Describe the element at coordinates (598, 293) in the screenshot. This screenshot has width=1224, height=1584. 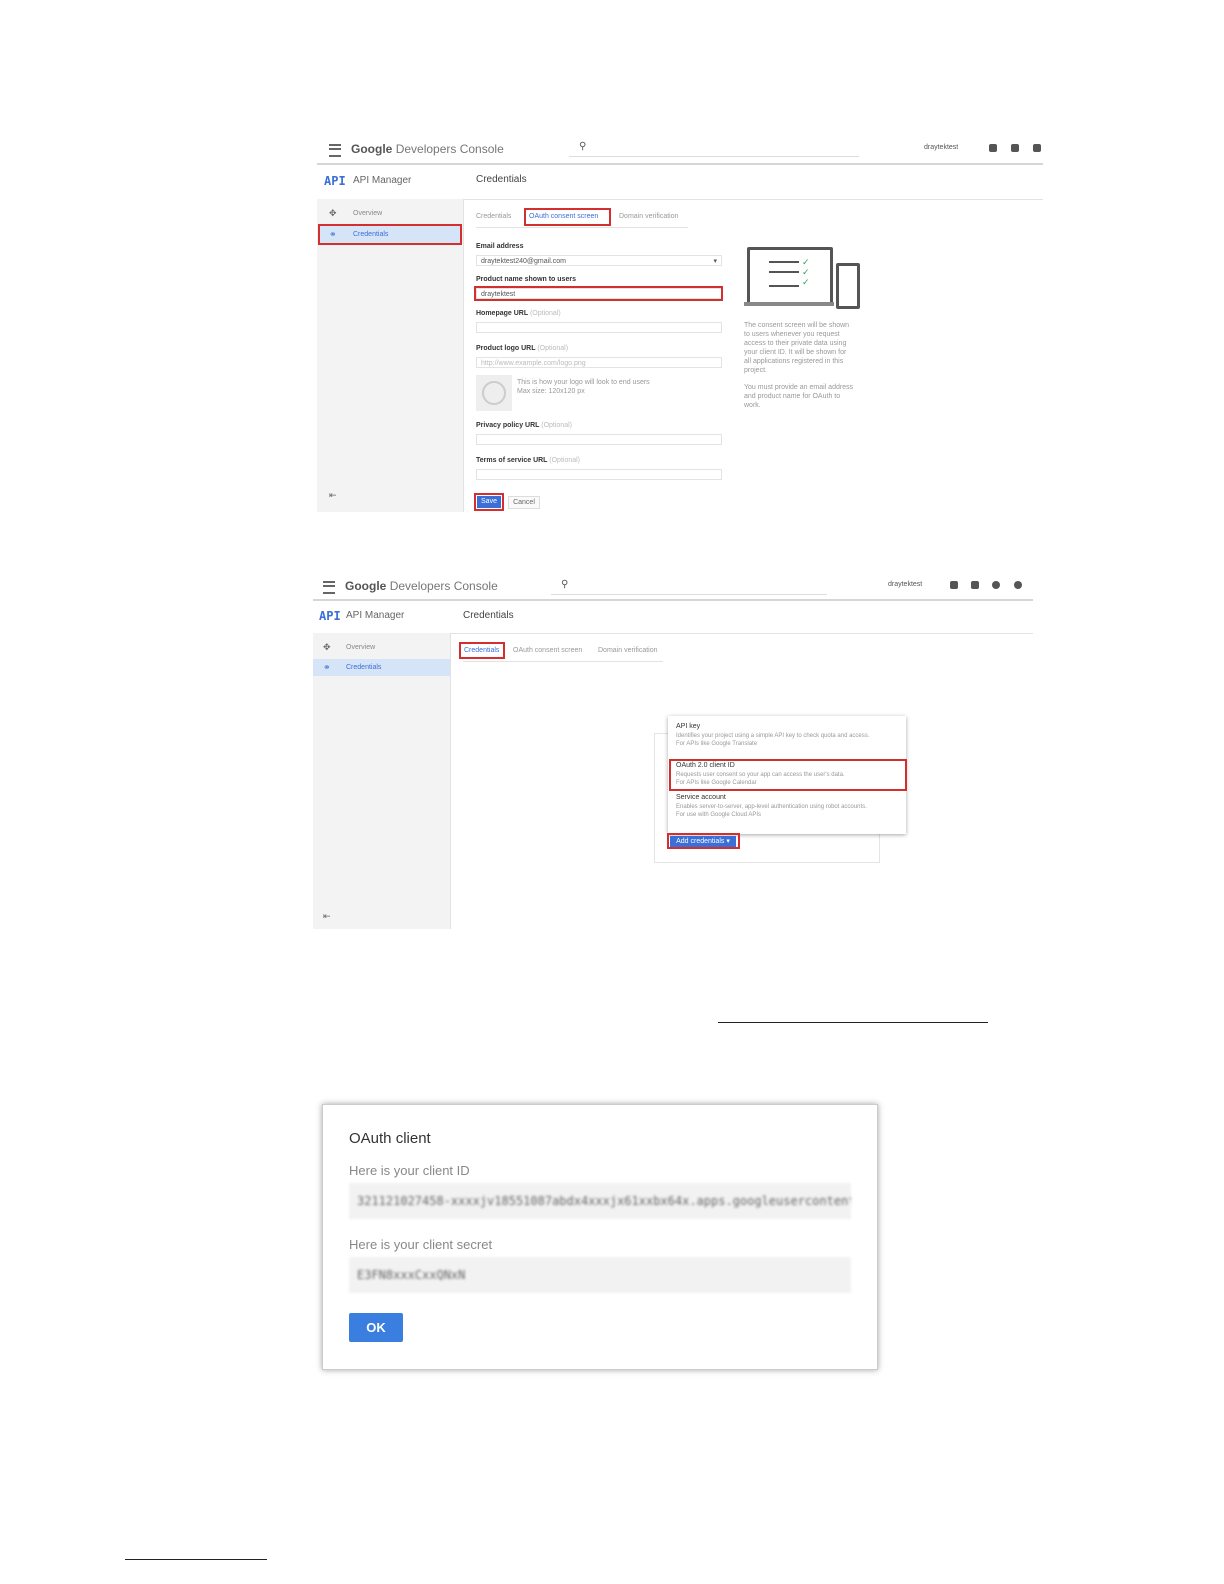
I see `highlight-product-name` at that location.